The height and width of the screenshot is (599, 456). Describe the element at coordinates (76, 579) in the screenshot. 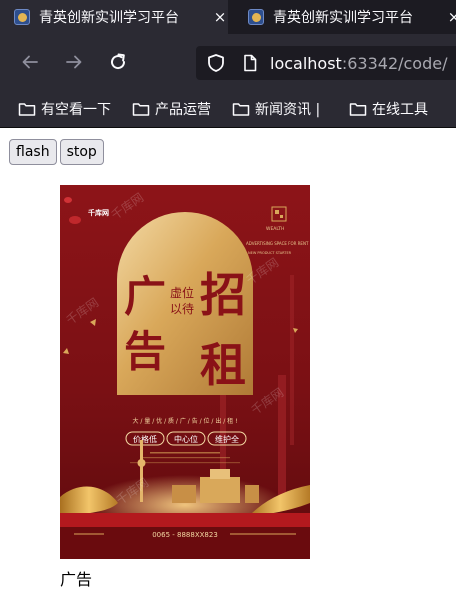

I see `poster-caption: 广告` at that location.